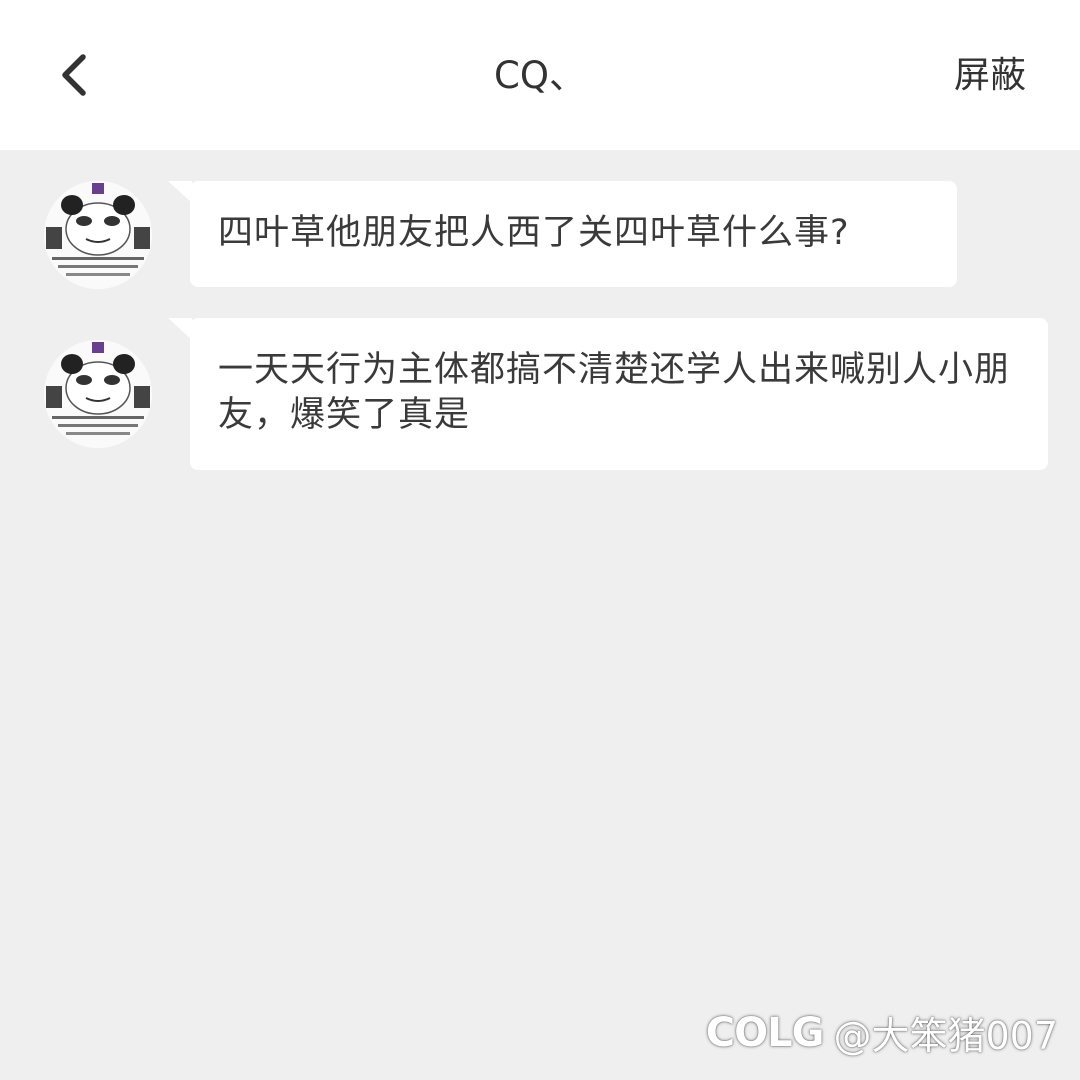  Describe the element at coordinates (534, 233) in the screenshot. I see `message-text: 四叶草他朋友把人西了关四叶草什么事?` at that location.